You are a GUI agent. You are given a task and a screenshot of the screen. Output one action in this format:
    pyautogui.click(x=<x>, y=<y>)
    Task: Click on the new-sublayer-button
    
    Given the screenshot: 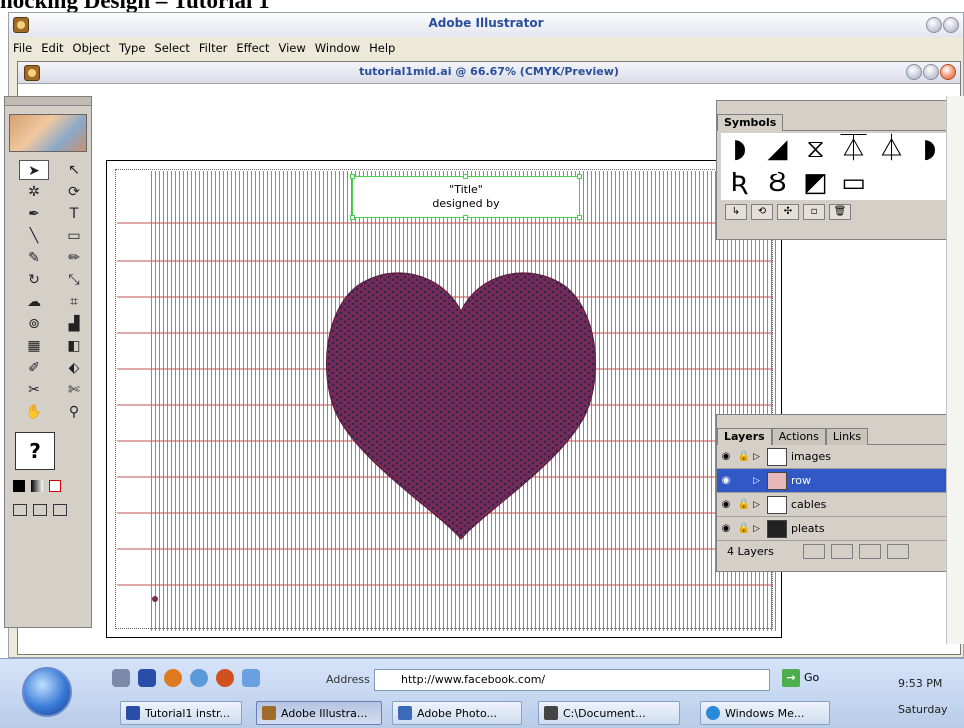 What is the action you would take?
    pyautogui.click(x=842, y=551)
    